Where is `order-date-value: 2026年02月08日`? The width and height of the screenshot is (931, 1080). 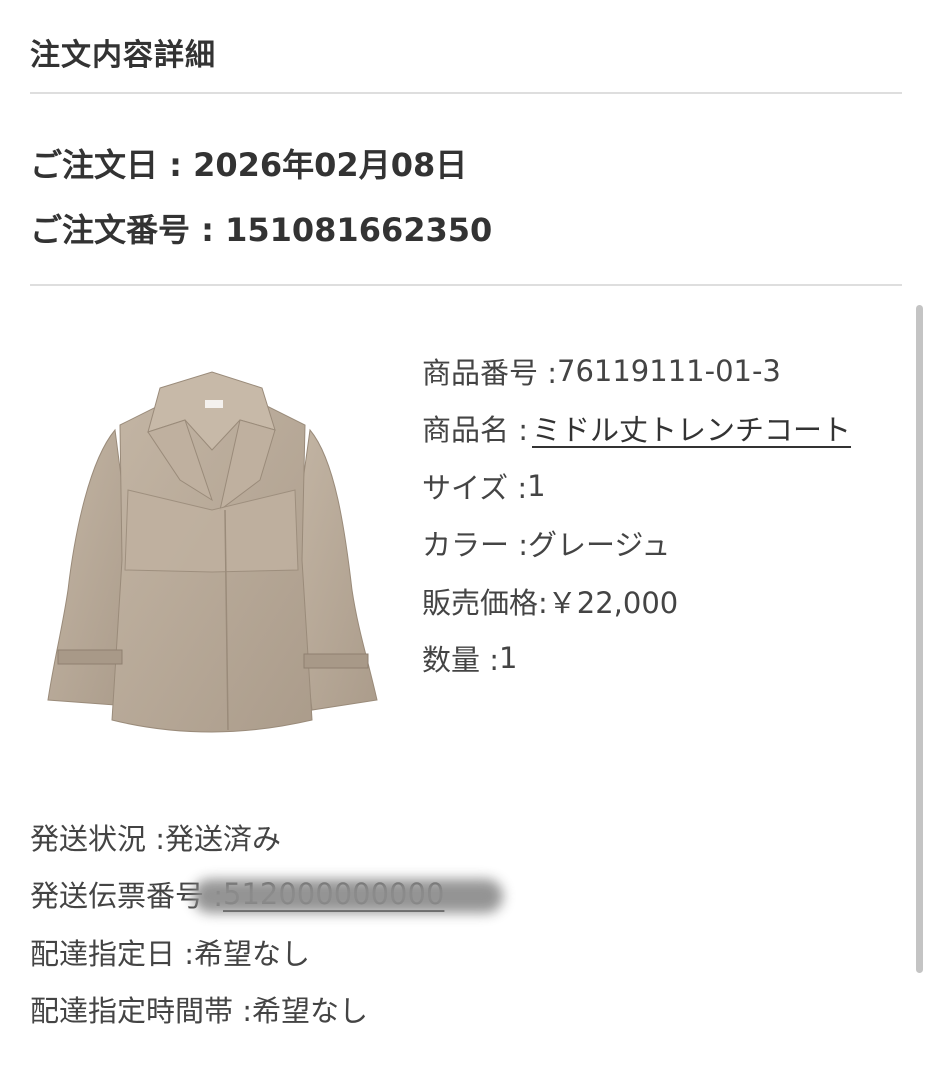 order-date-value: 2026年02月08日 is located at coordinates (330, 165).